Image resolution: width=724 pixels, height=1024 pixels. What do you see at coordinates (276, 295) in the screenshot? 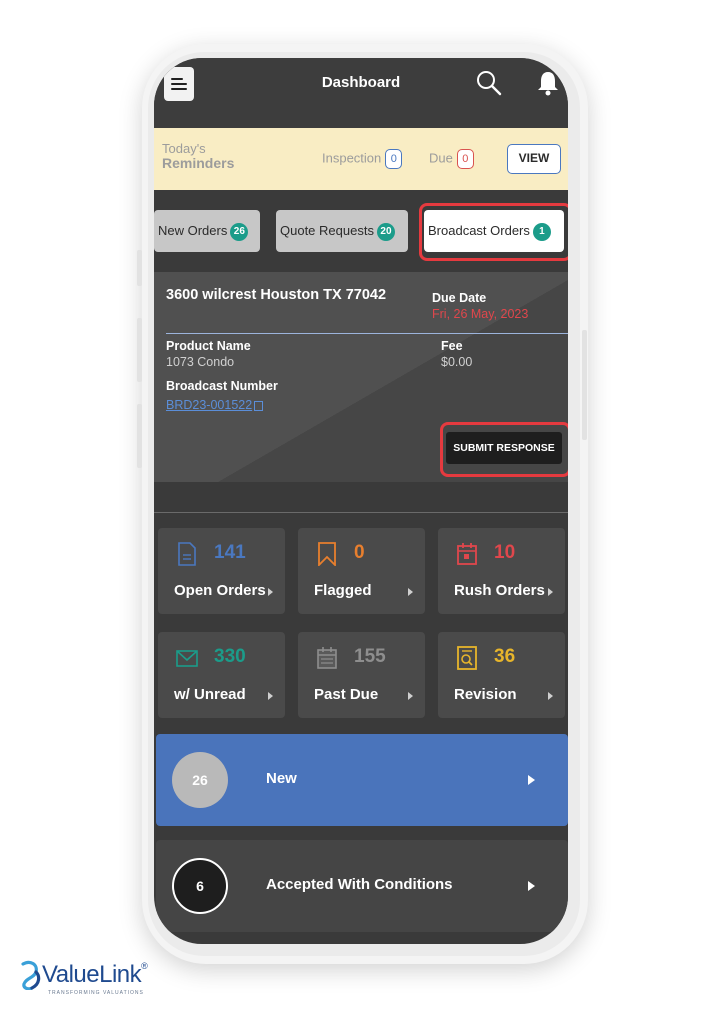
I see `order-address: 3600 wilcrest Houston TX 77042` at bounding box center [276, 295].